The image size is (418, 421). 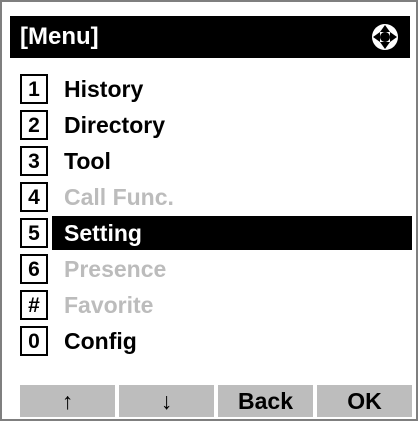 What do you see at coordinates (364, 401) in the screenshot?
I see `ok-softkey: OK` at bounding box center [364, 401].